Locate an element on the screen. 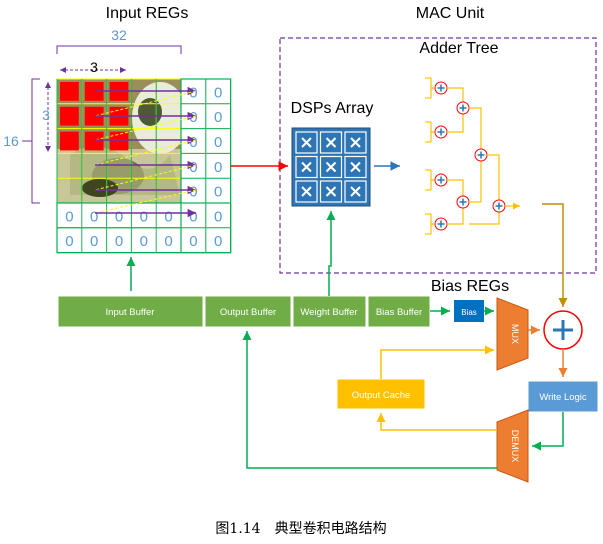 The image size is (603, 544). height-bracket is located at coordinates (31, 141).